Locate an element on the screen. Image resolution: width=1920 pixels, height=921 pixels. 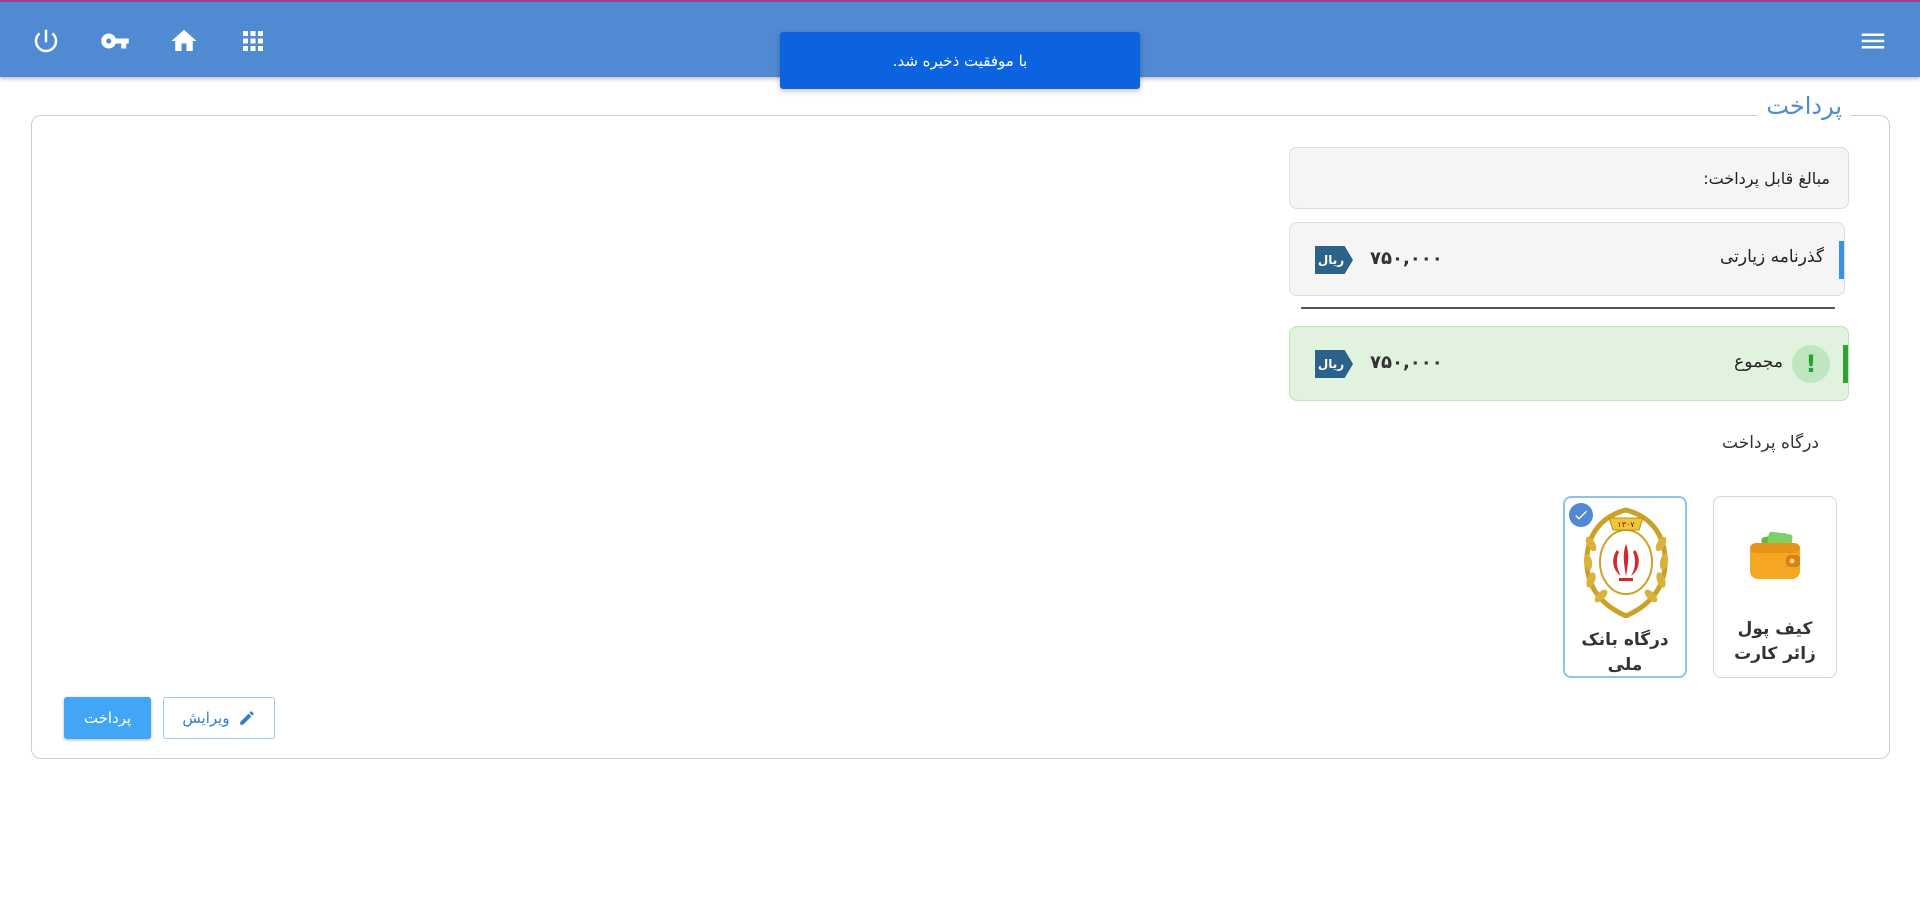
item-amount: ۷۵۰,۰۰۰ is located at coordinates (1406, 258).